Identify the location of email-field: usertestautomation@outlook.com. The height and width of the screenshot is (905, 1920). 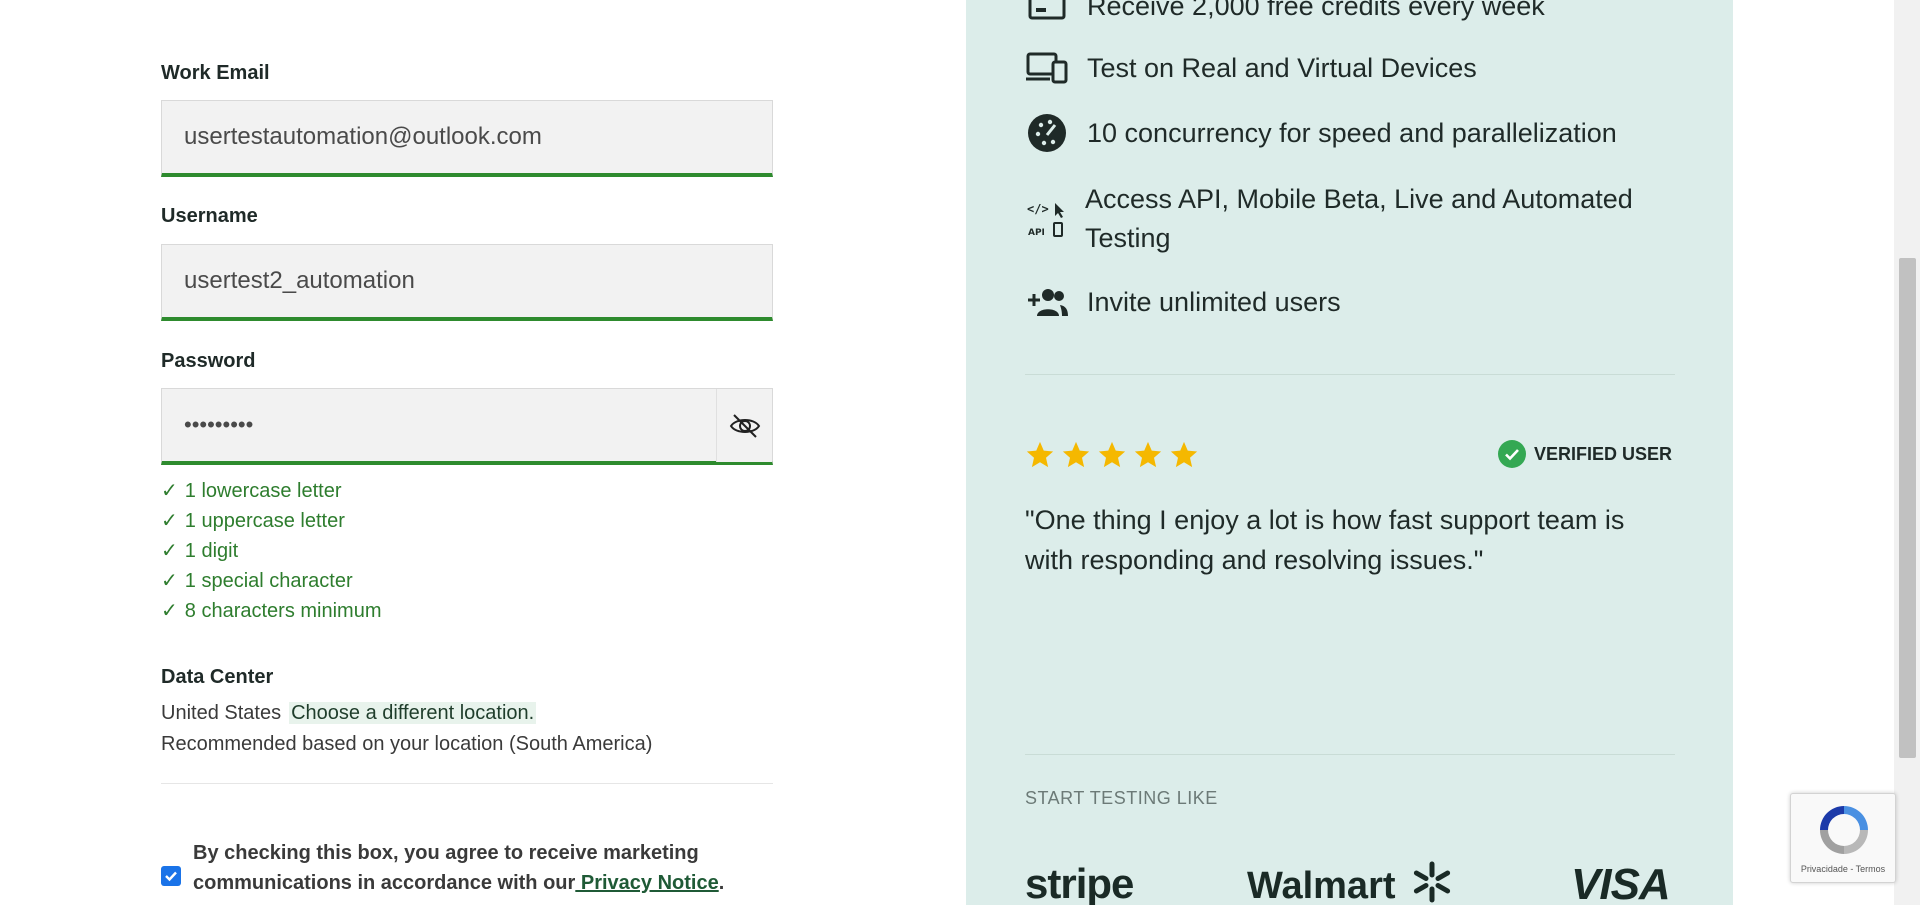
(467, 138).